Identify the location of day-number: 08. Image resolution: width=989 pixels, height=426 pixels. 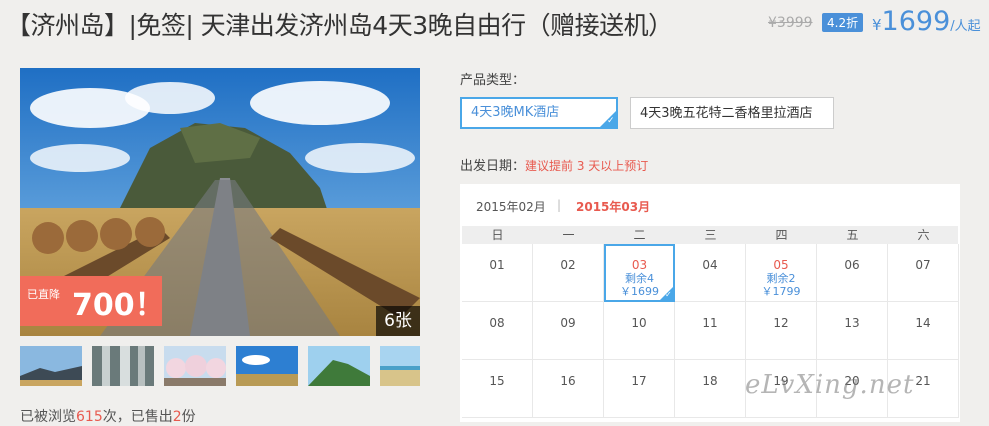
(497, 323).